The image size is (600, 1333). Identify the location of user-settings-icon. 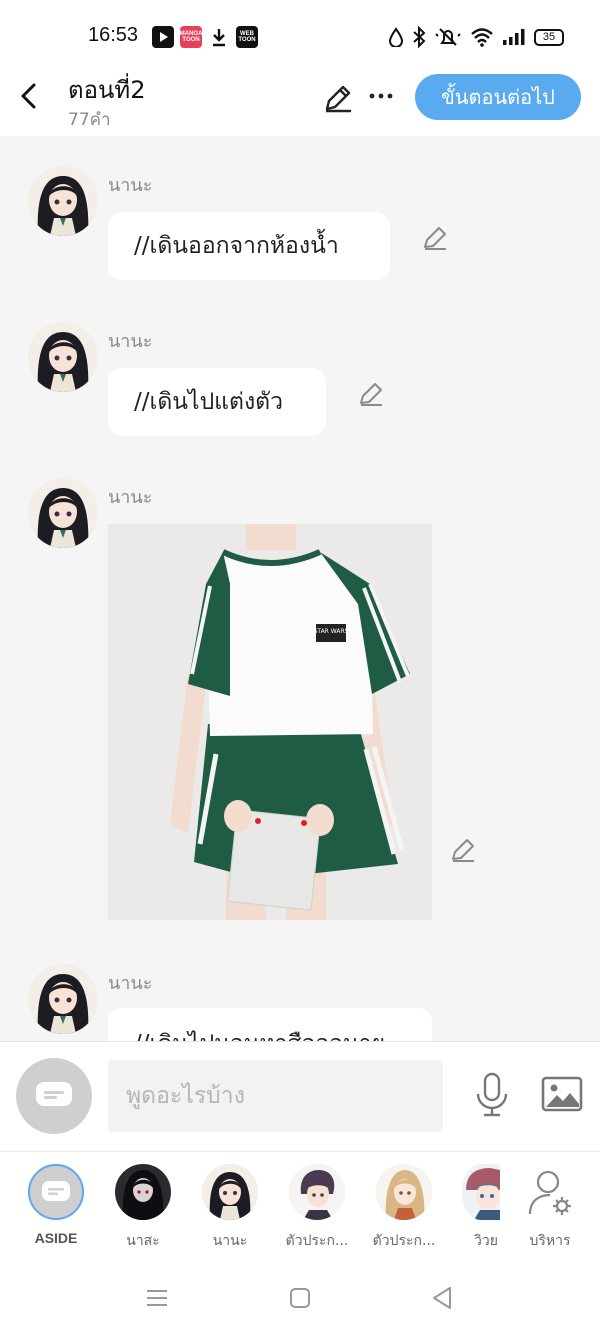
(549, 1192).